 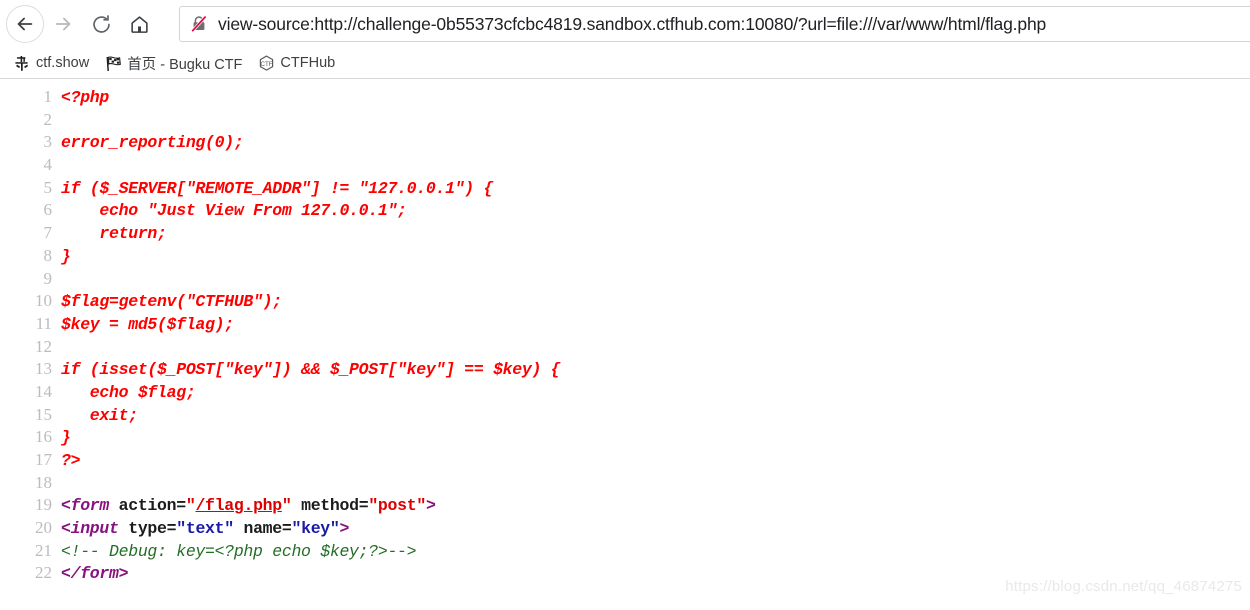 I want to click on back-button, so click(x=25, y=24).